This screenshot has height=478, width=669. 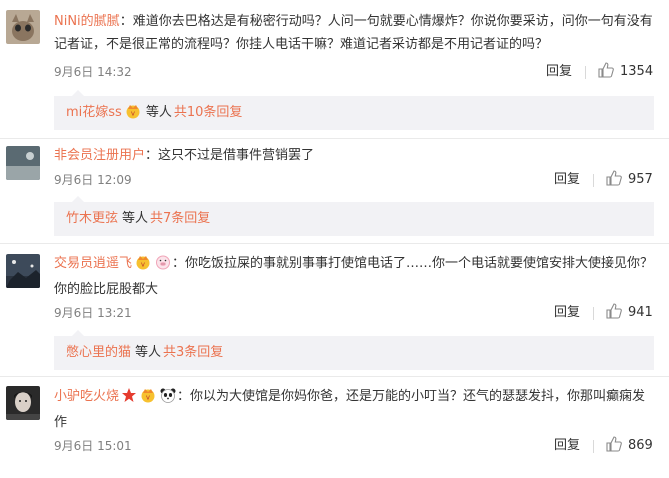 I want to click on reply-summary: mi花嫁ss v 等人 共10条回复, so click(x=354, y=111).